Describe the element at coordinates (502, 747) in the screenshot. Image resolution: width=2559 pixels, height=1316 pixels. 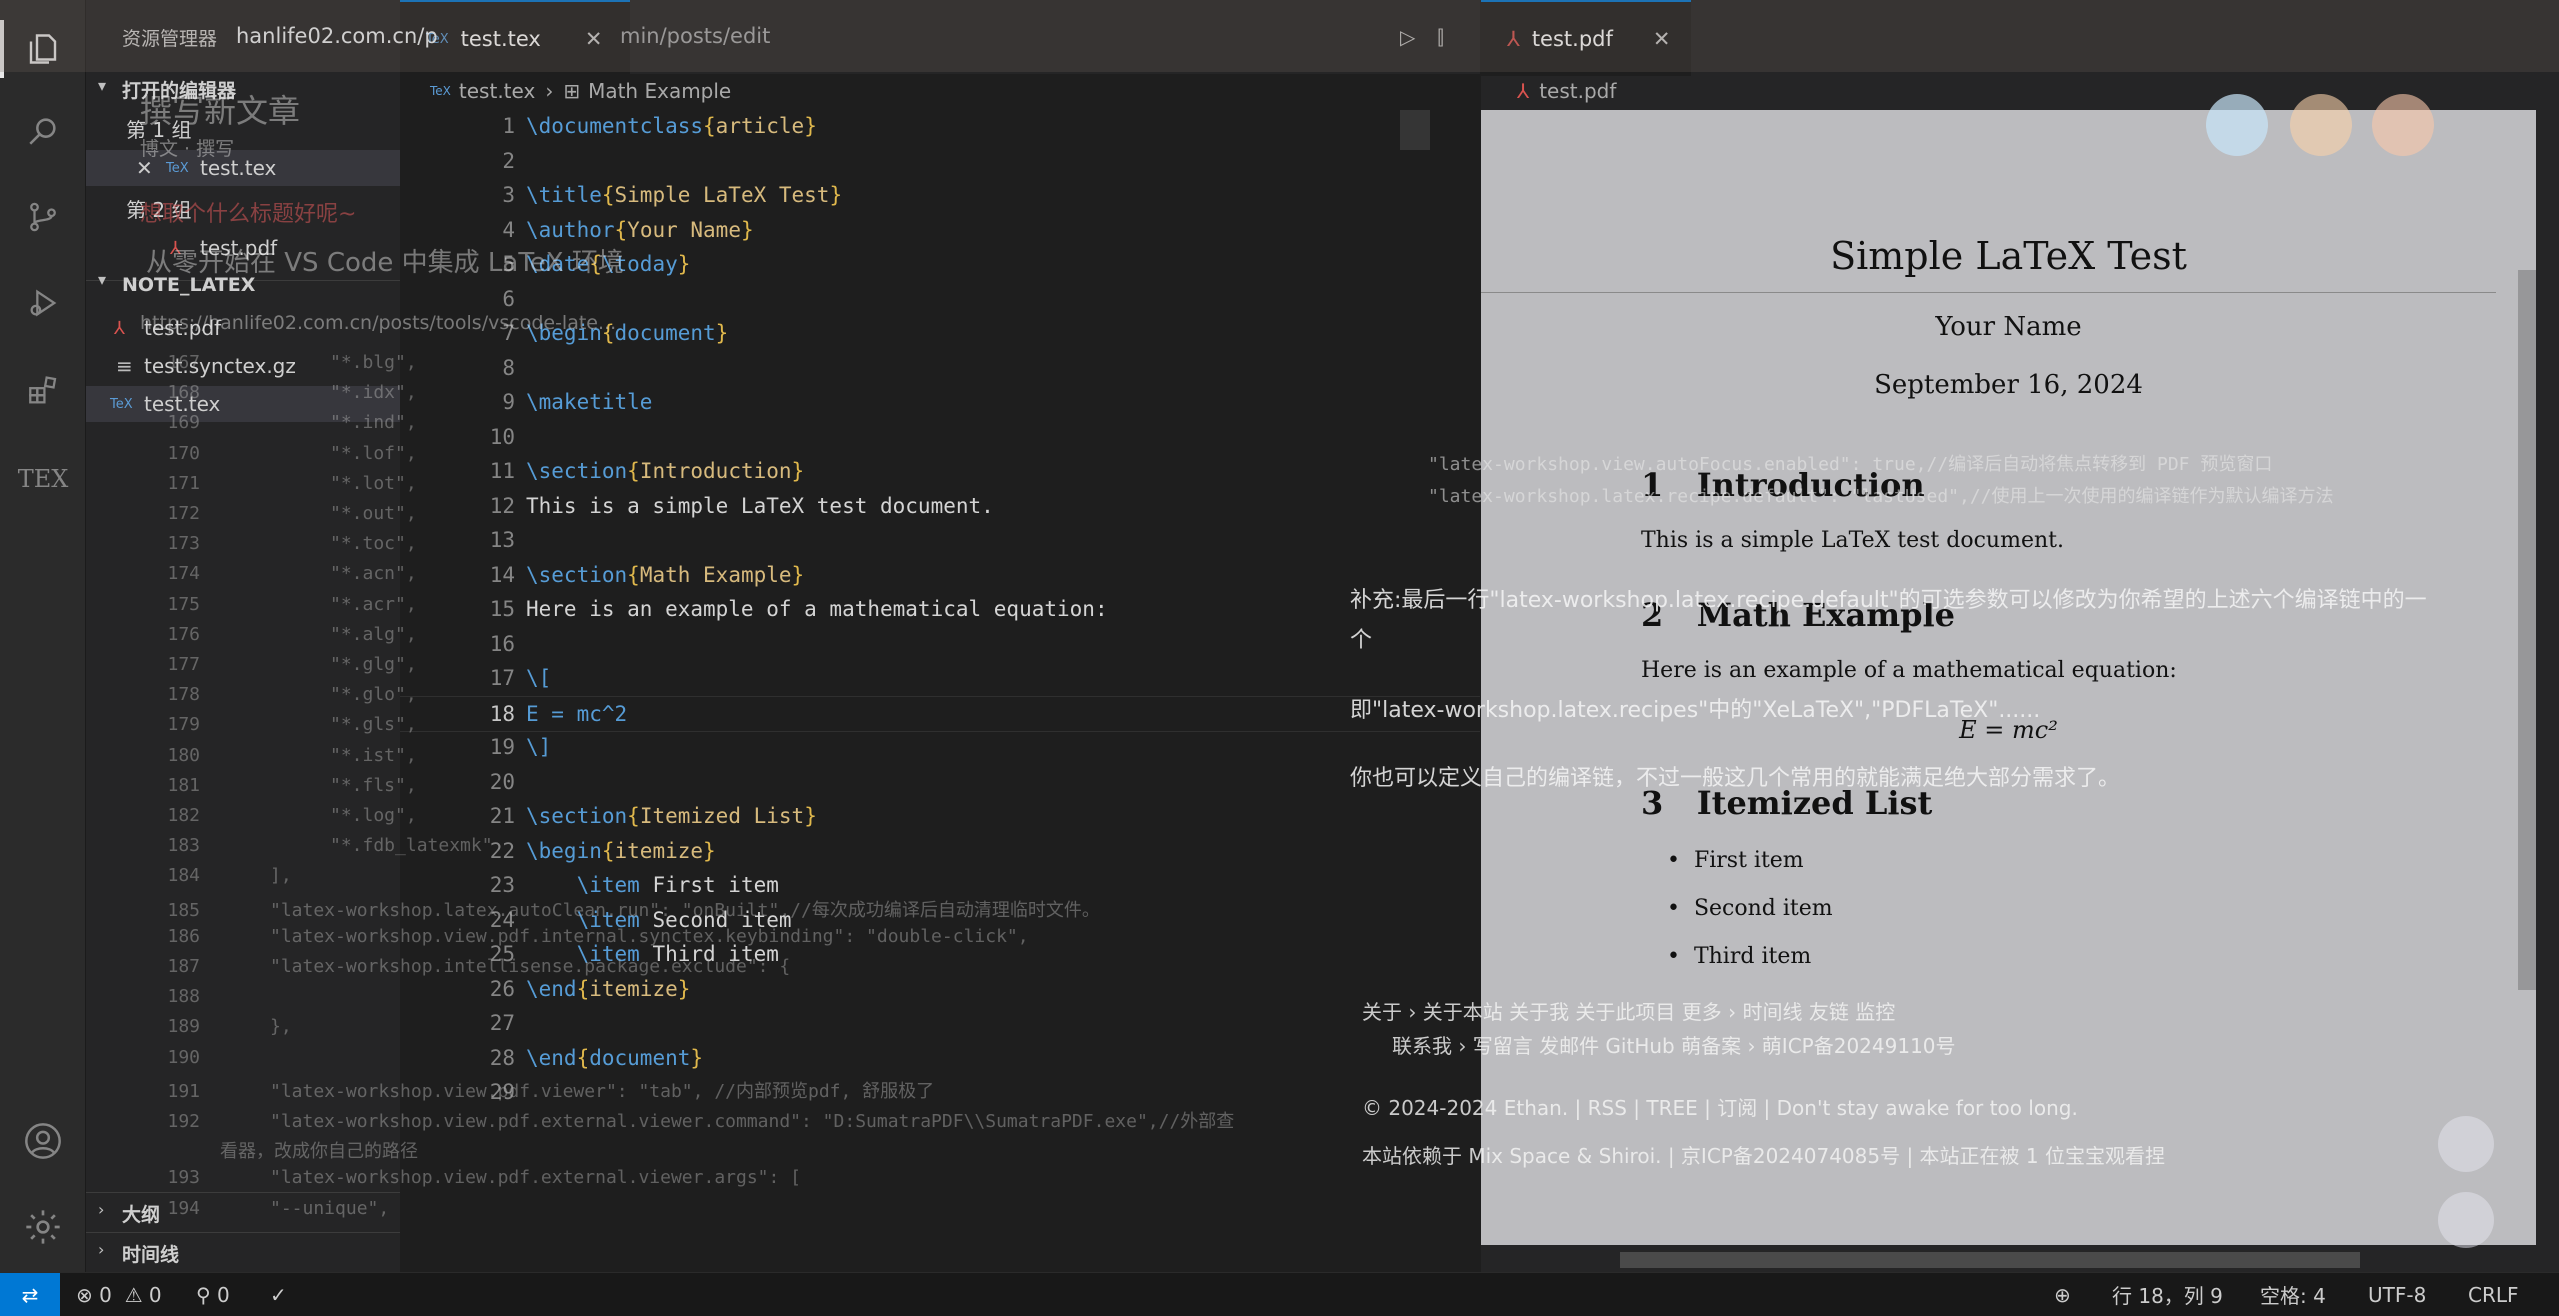
I see `line-number: 19` at that location.